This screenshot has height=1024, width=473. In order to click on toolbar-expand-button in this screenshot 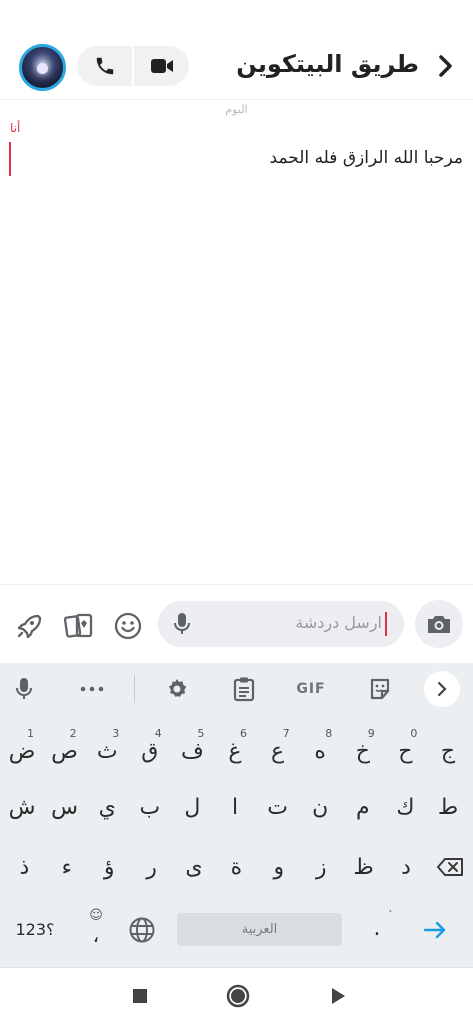, I will do `click(442, 689)`.